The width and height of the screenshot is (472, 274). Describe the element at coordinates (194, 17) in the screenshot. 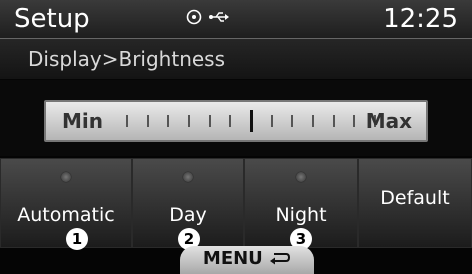

I see `disc-icon` at that location.